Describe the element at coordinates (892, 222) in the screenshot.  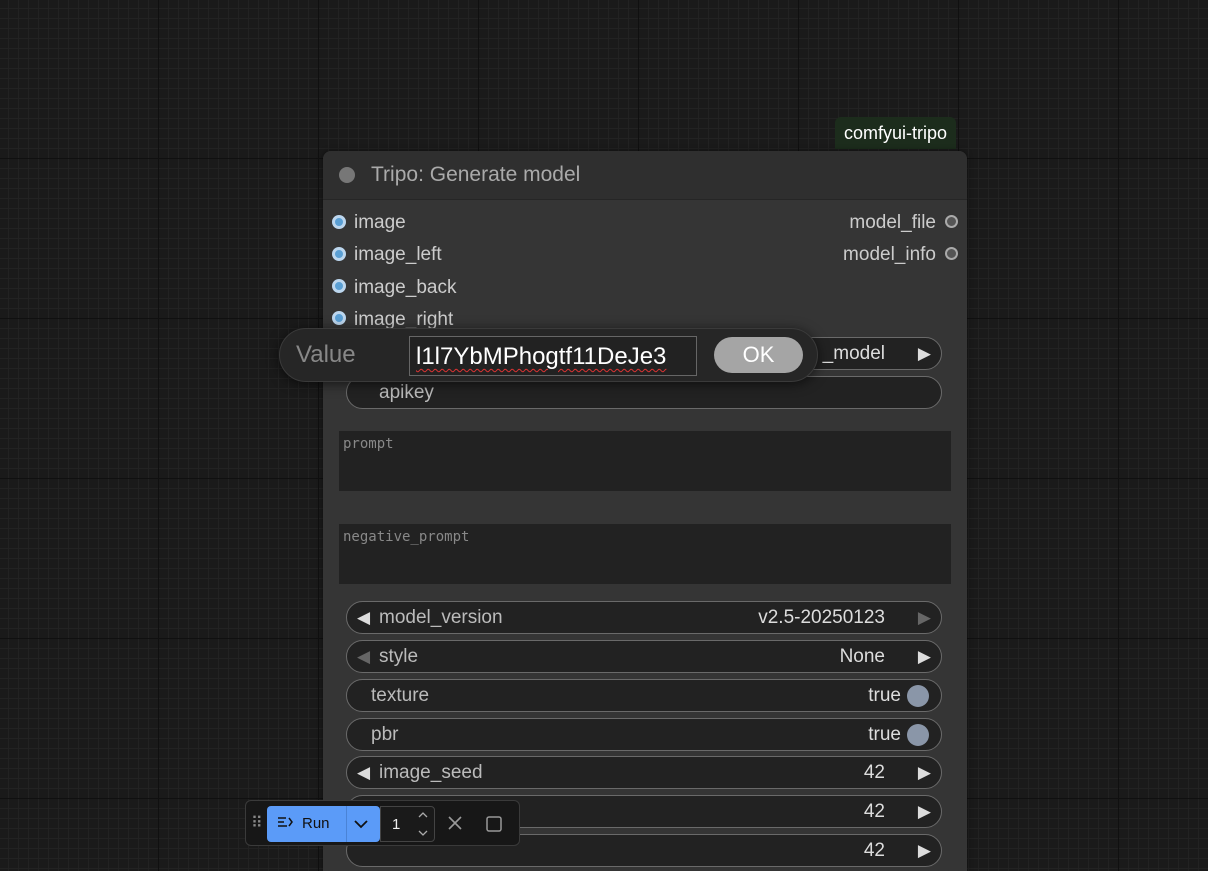
I see `output-slot-model-file-label: model_file` at that location.